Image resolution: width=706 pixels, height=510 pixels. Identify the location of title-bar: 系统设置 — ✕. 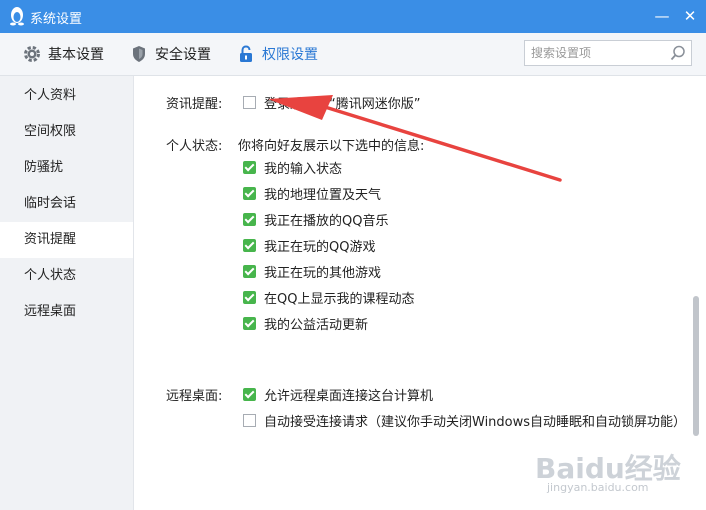
(353, 16).